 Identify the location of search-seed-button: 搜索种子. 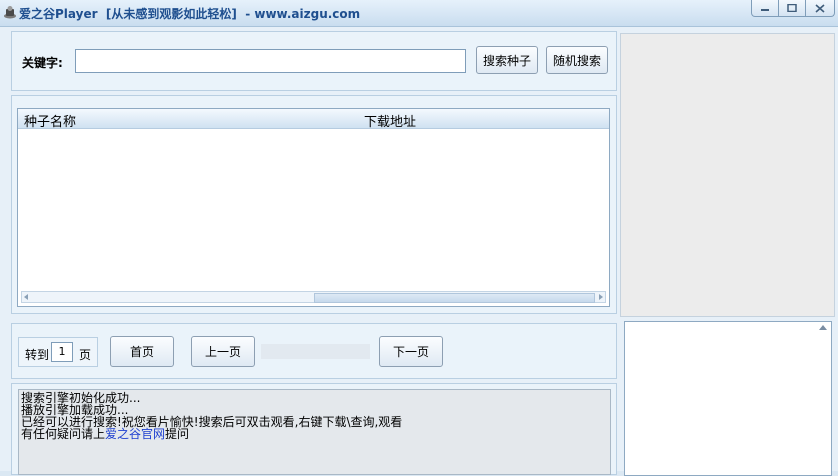
(507, 60).